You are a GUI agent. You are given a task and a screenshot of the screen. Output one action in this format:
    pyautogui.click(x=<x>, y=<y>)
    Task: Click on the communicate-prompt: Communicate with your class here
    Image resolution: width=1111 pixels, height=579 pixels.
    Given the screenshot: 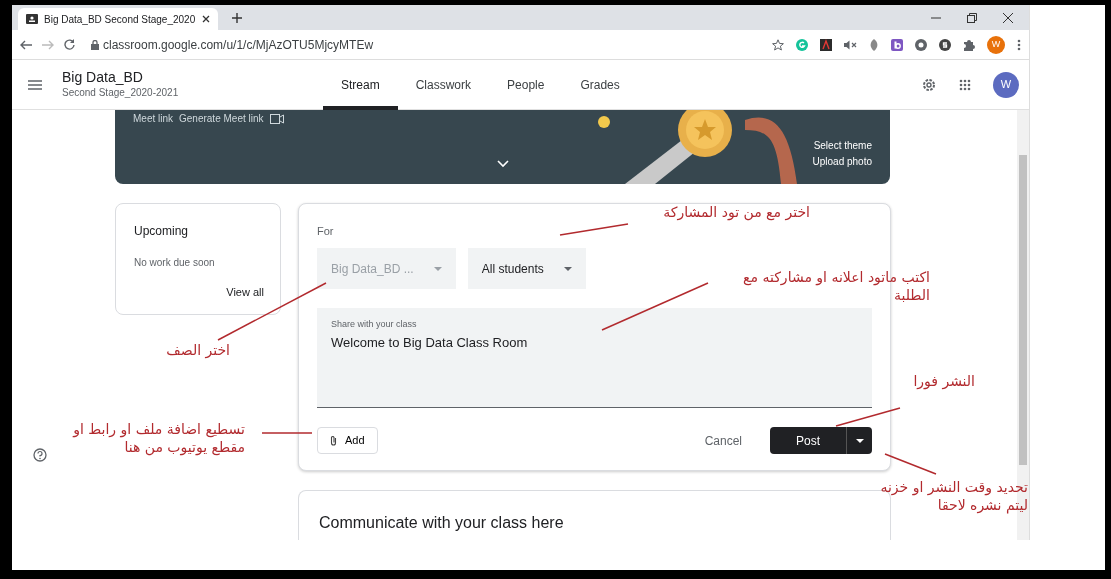 What is the action you would take?
    pyautogui.click(x=442, y=523)
    